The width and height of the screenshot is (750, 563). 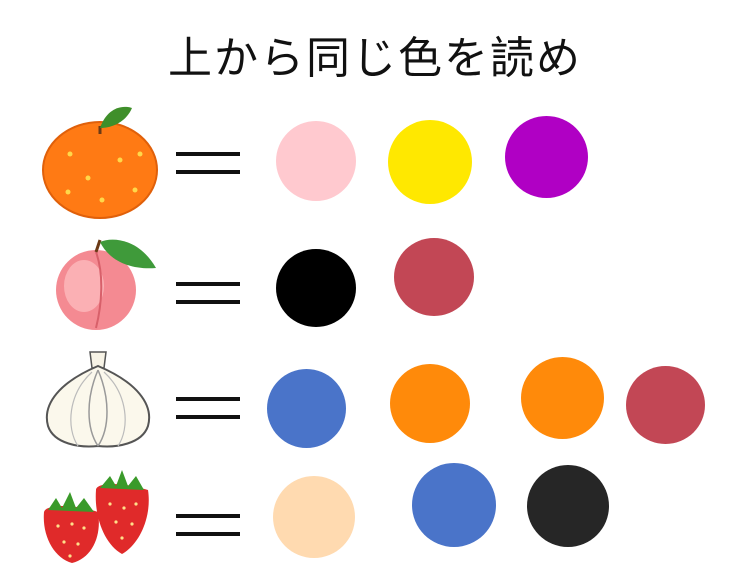 I want to click on color-dot-purple, so click(x=546, y=157).